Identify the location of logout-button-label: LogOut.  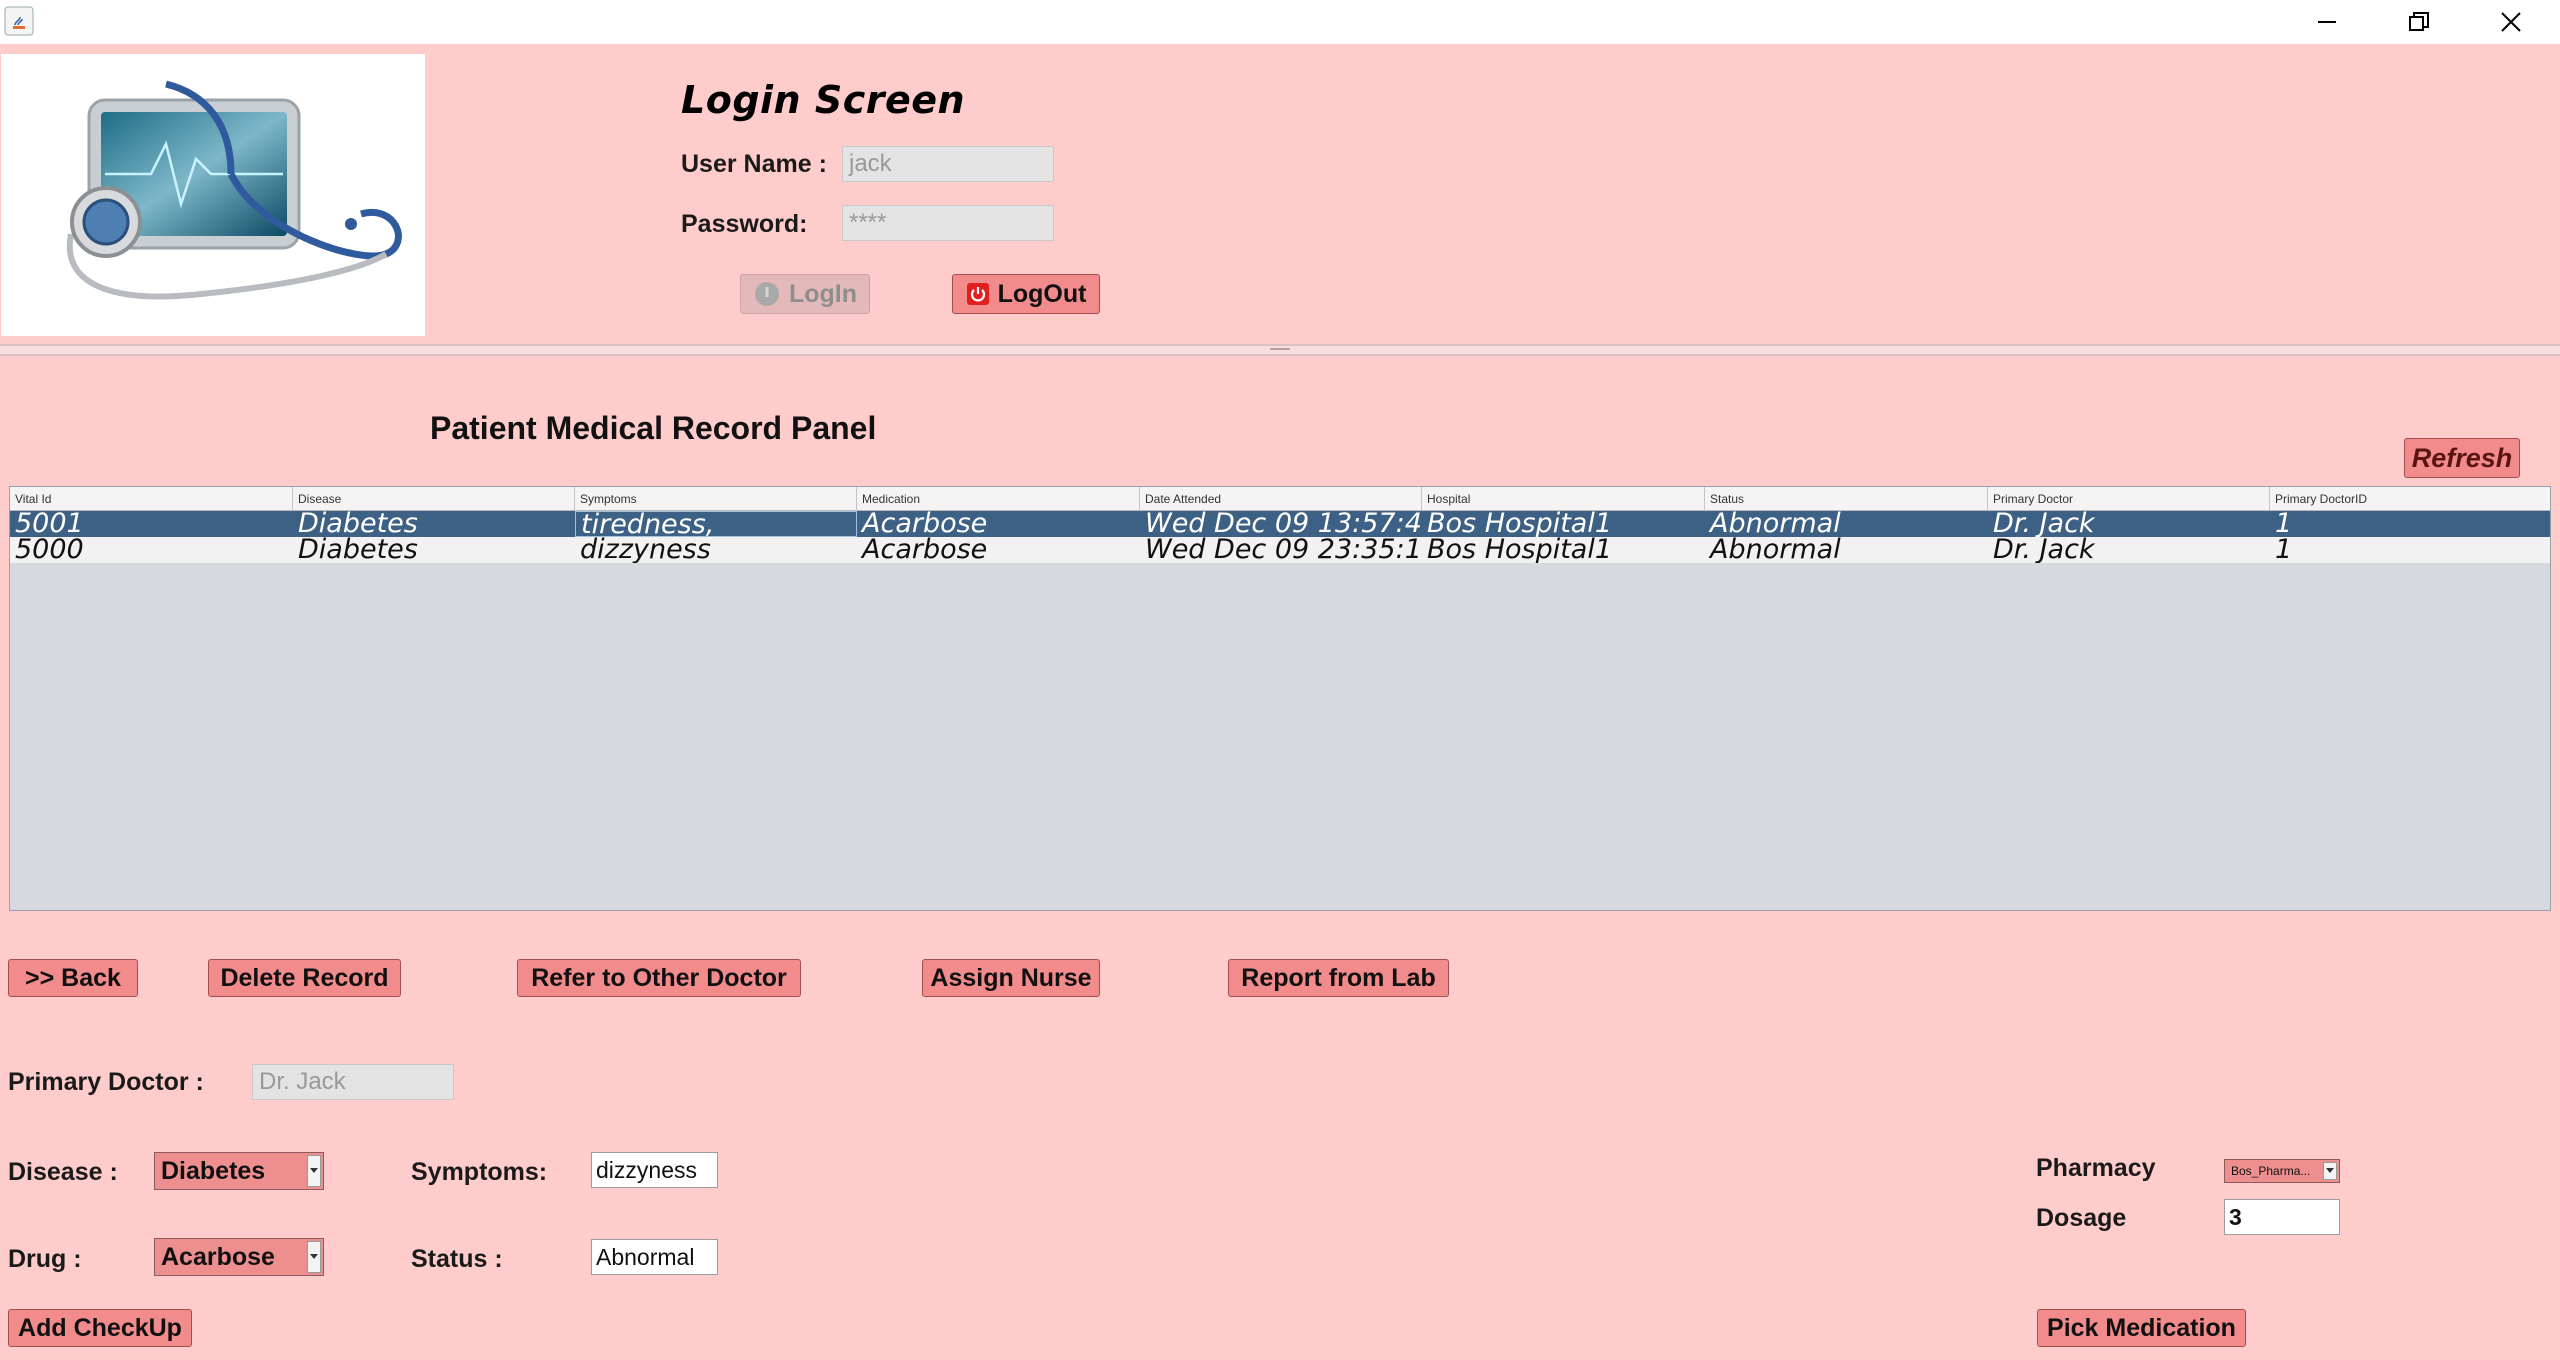
(1042, 293).